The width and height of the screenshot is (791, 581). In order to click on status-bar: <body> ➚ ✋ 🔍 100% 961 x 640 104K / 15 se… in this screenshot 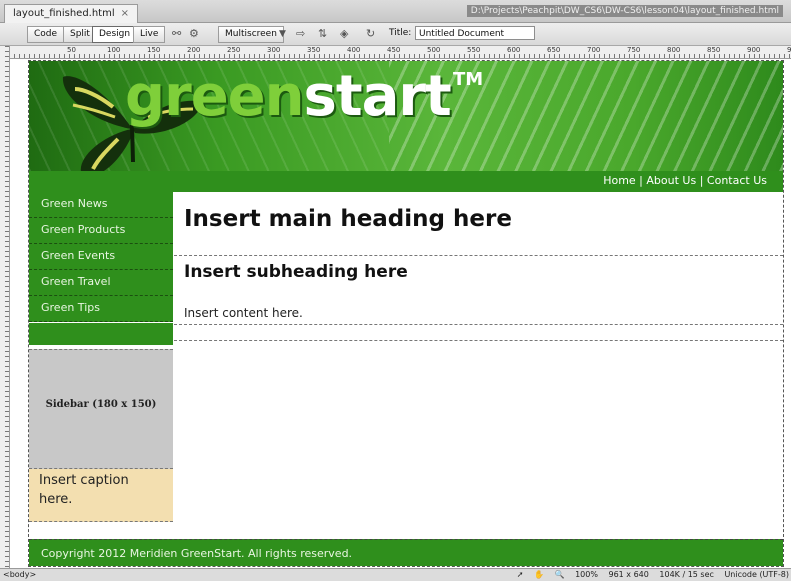, I will do `click(395, 574)`.